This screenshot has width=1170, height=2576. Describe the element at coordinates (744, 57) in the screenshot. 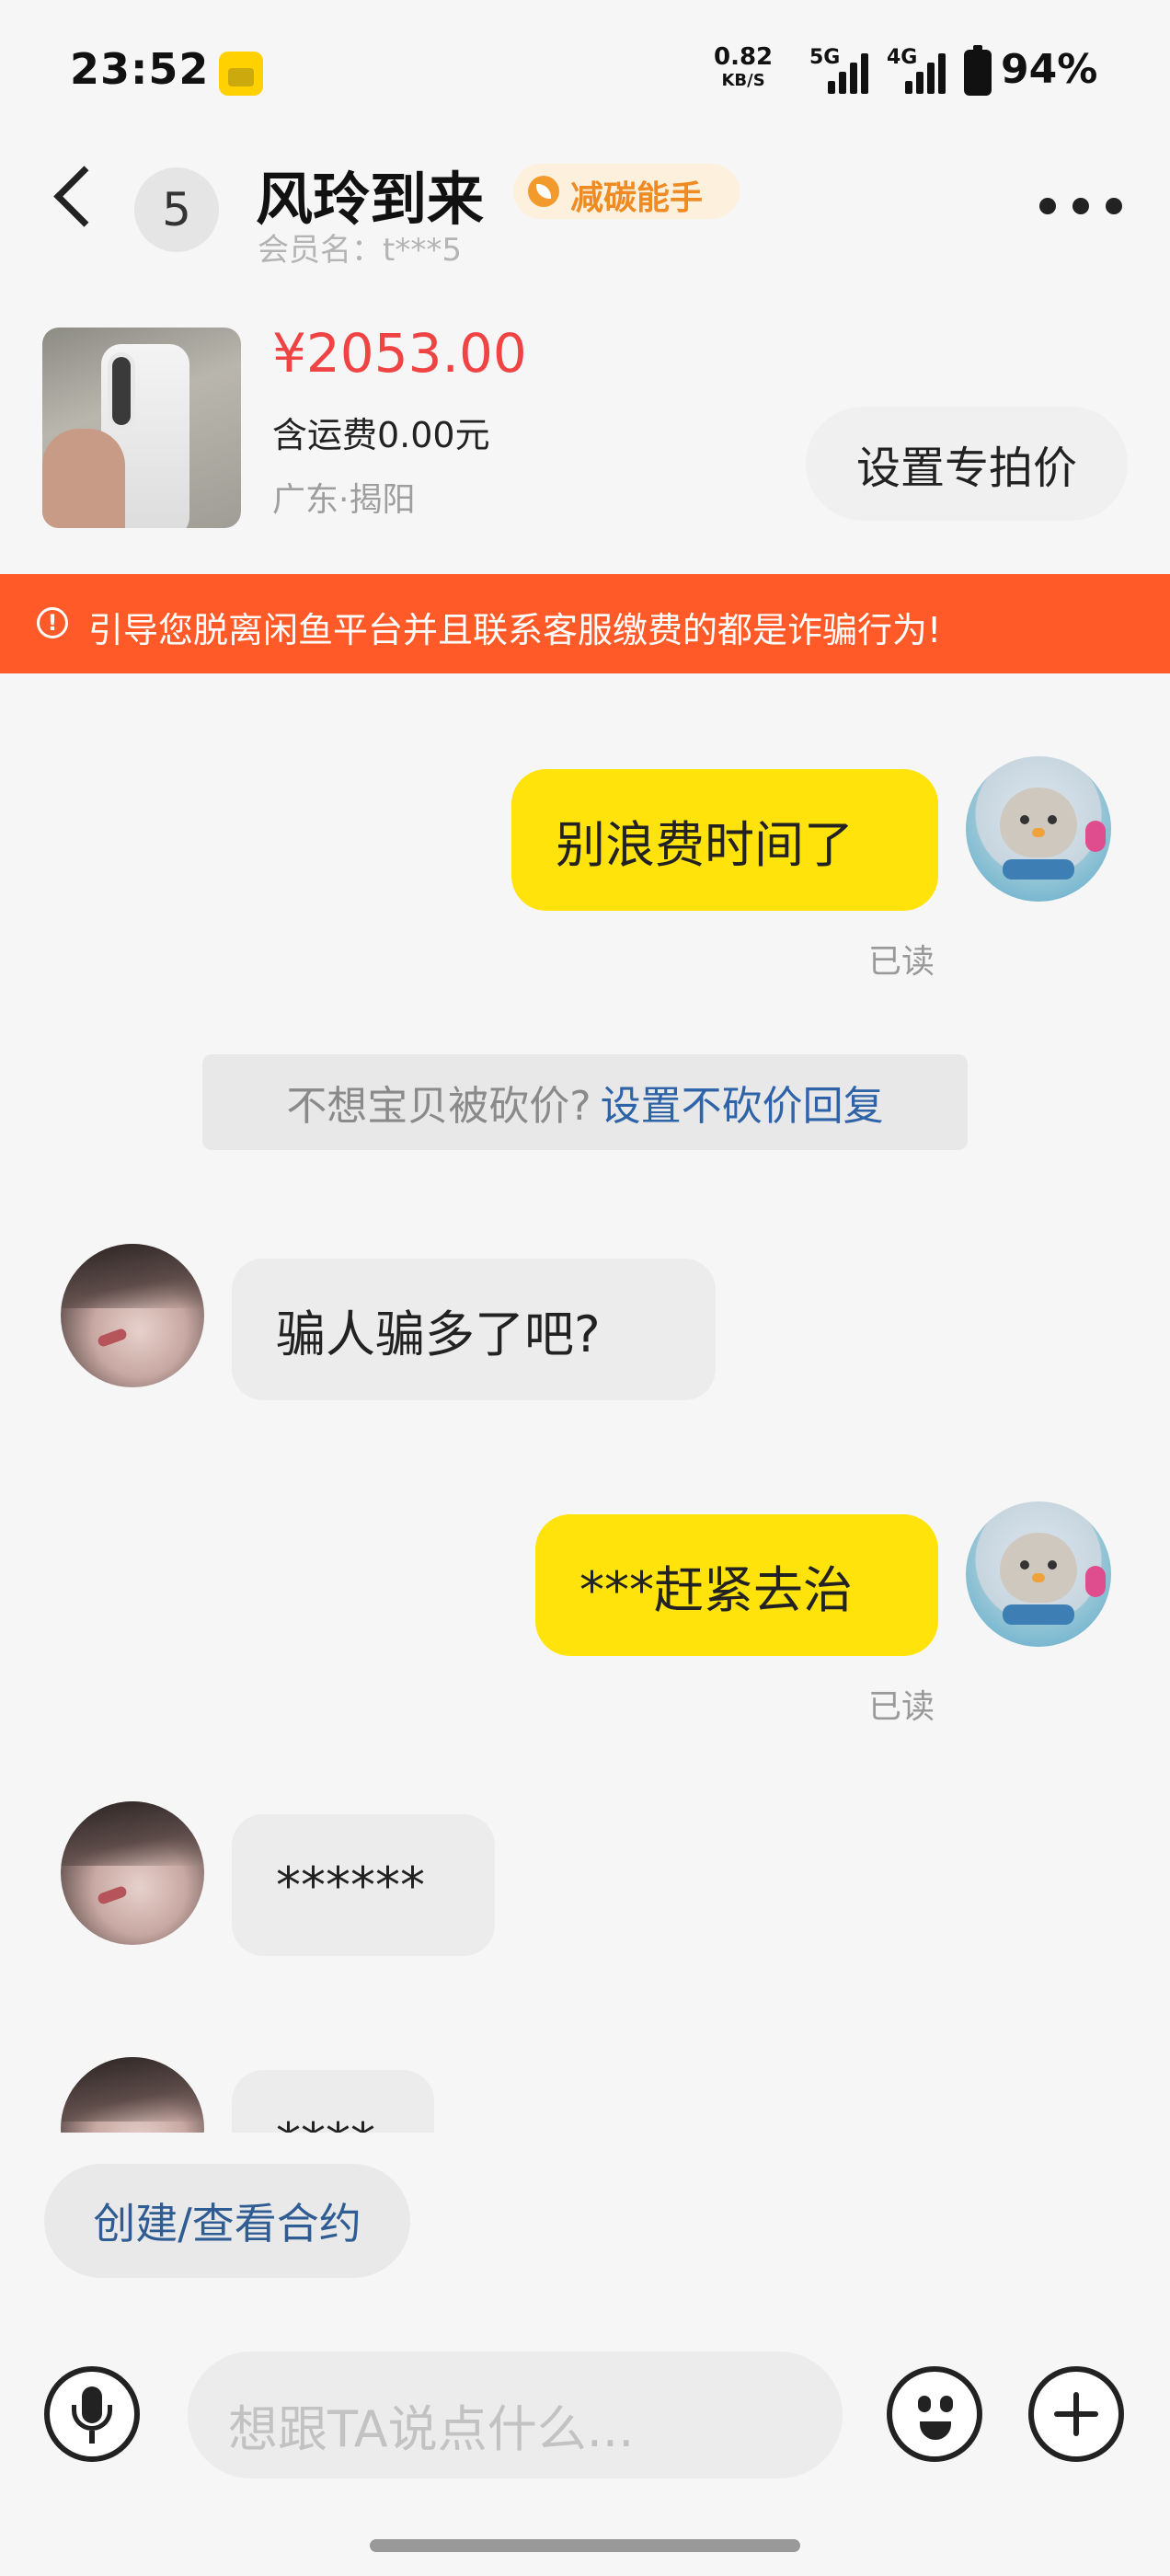

I see `network-speed-value: 0.82` at that location.